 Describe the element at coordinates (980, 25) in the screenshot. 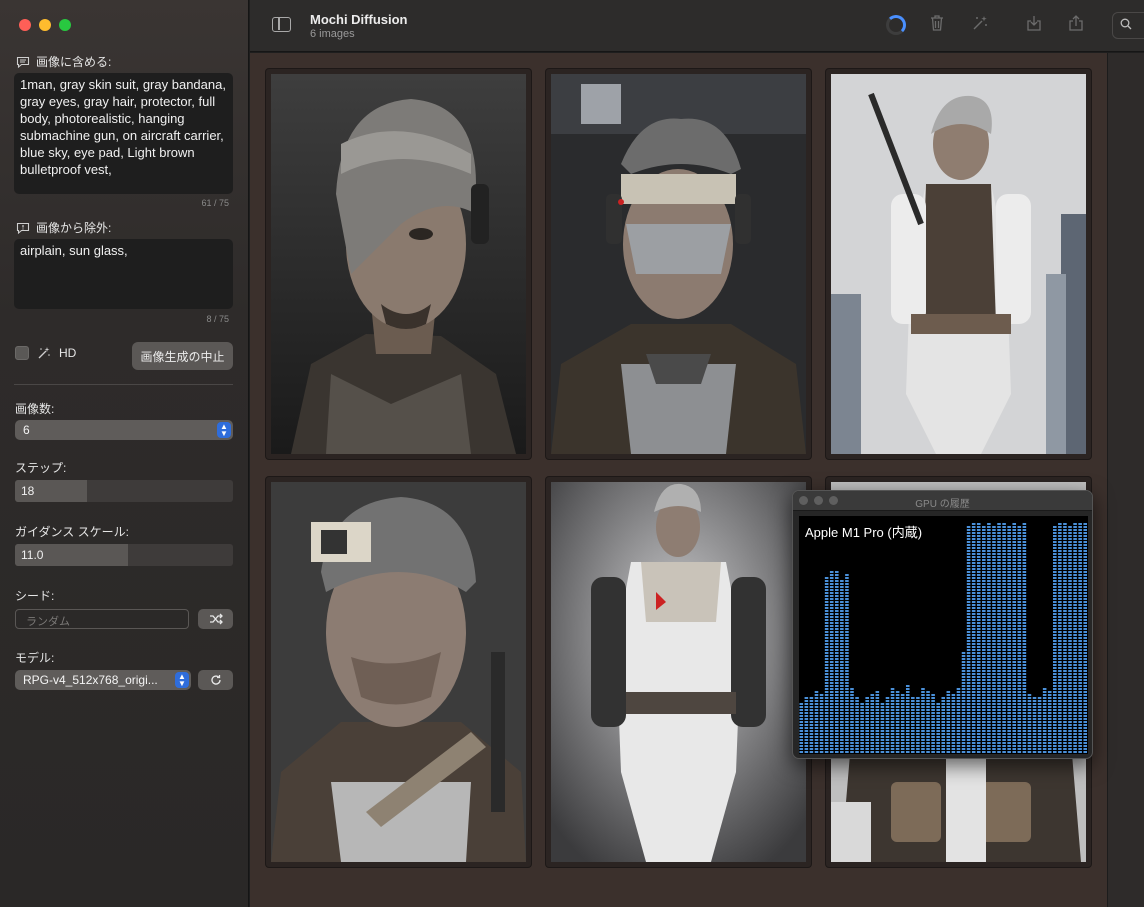

I see `magic-wand-icon` at that location.